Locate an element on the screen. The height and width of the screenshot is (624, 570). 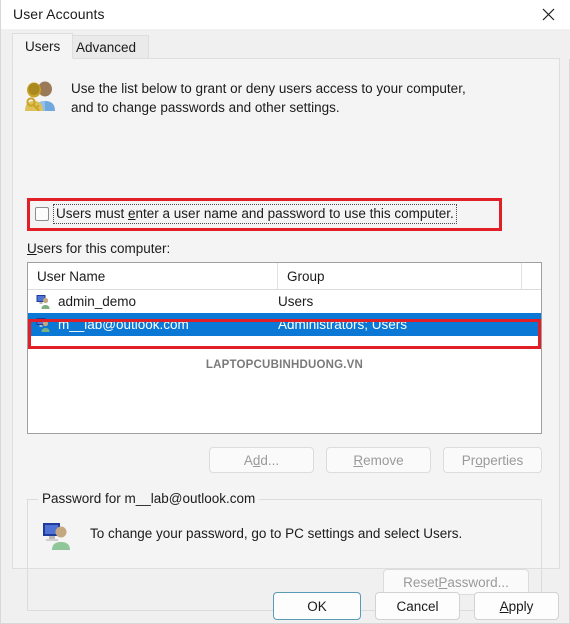
column-header-group: Group is located at coordinates (400, 276).